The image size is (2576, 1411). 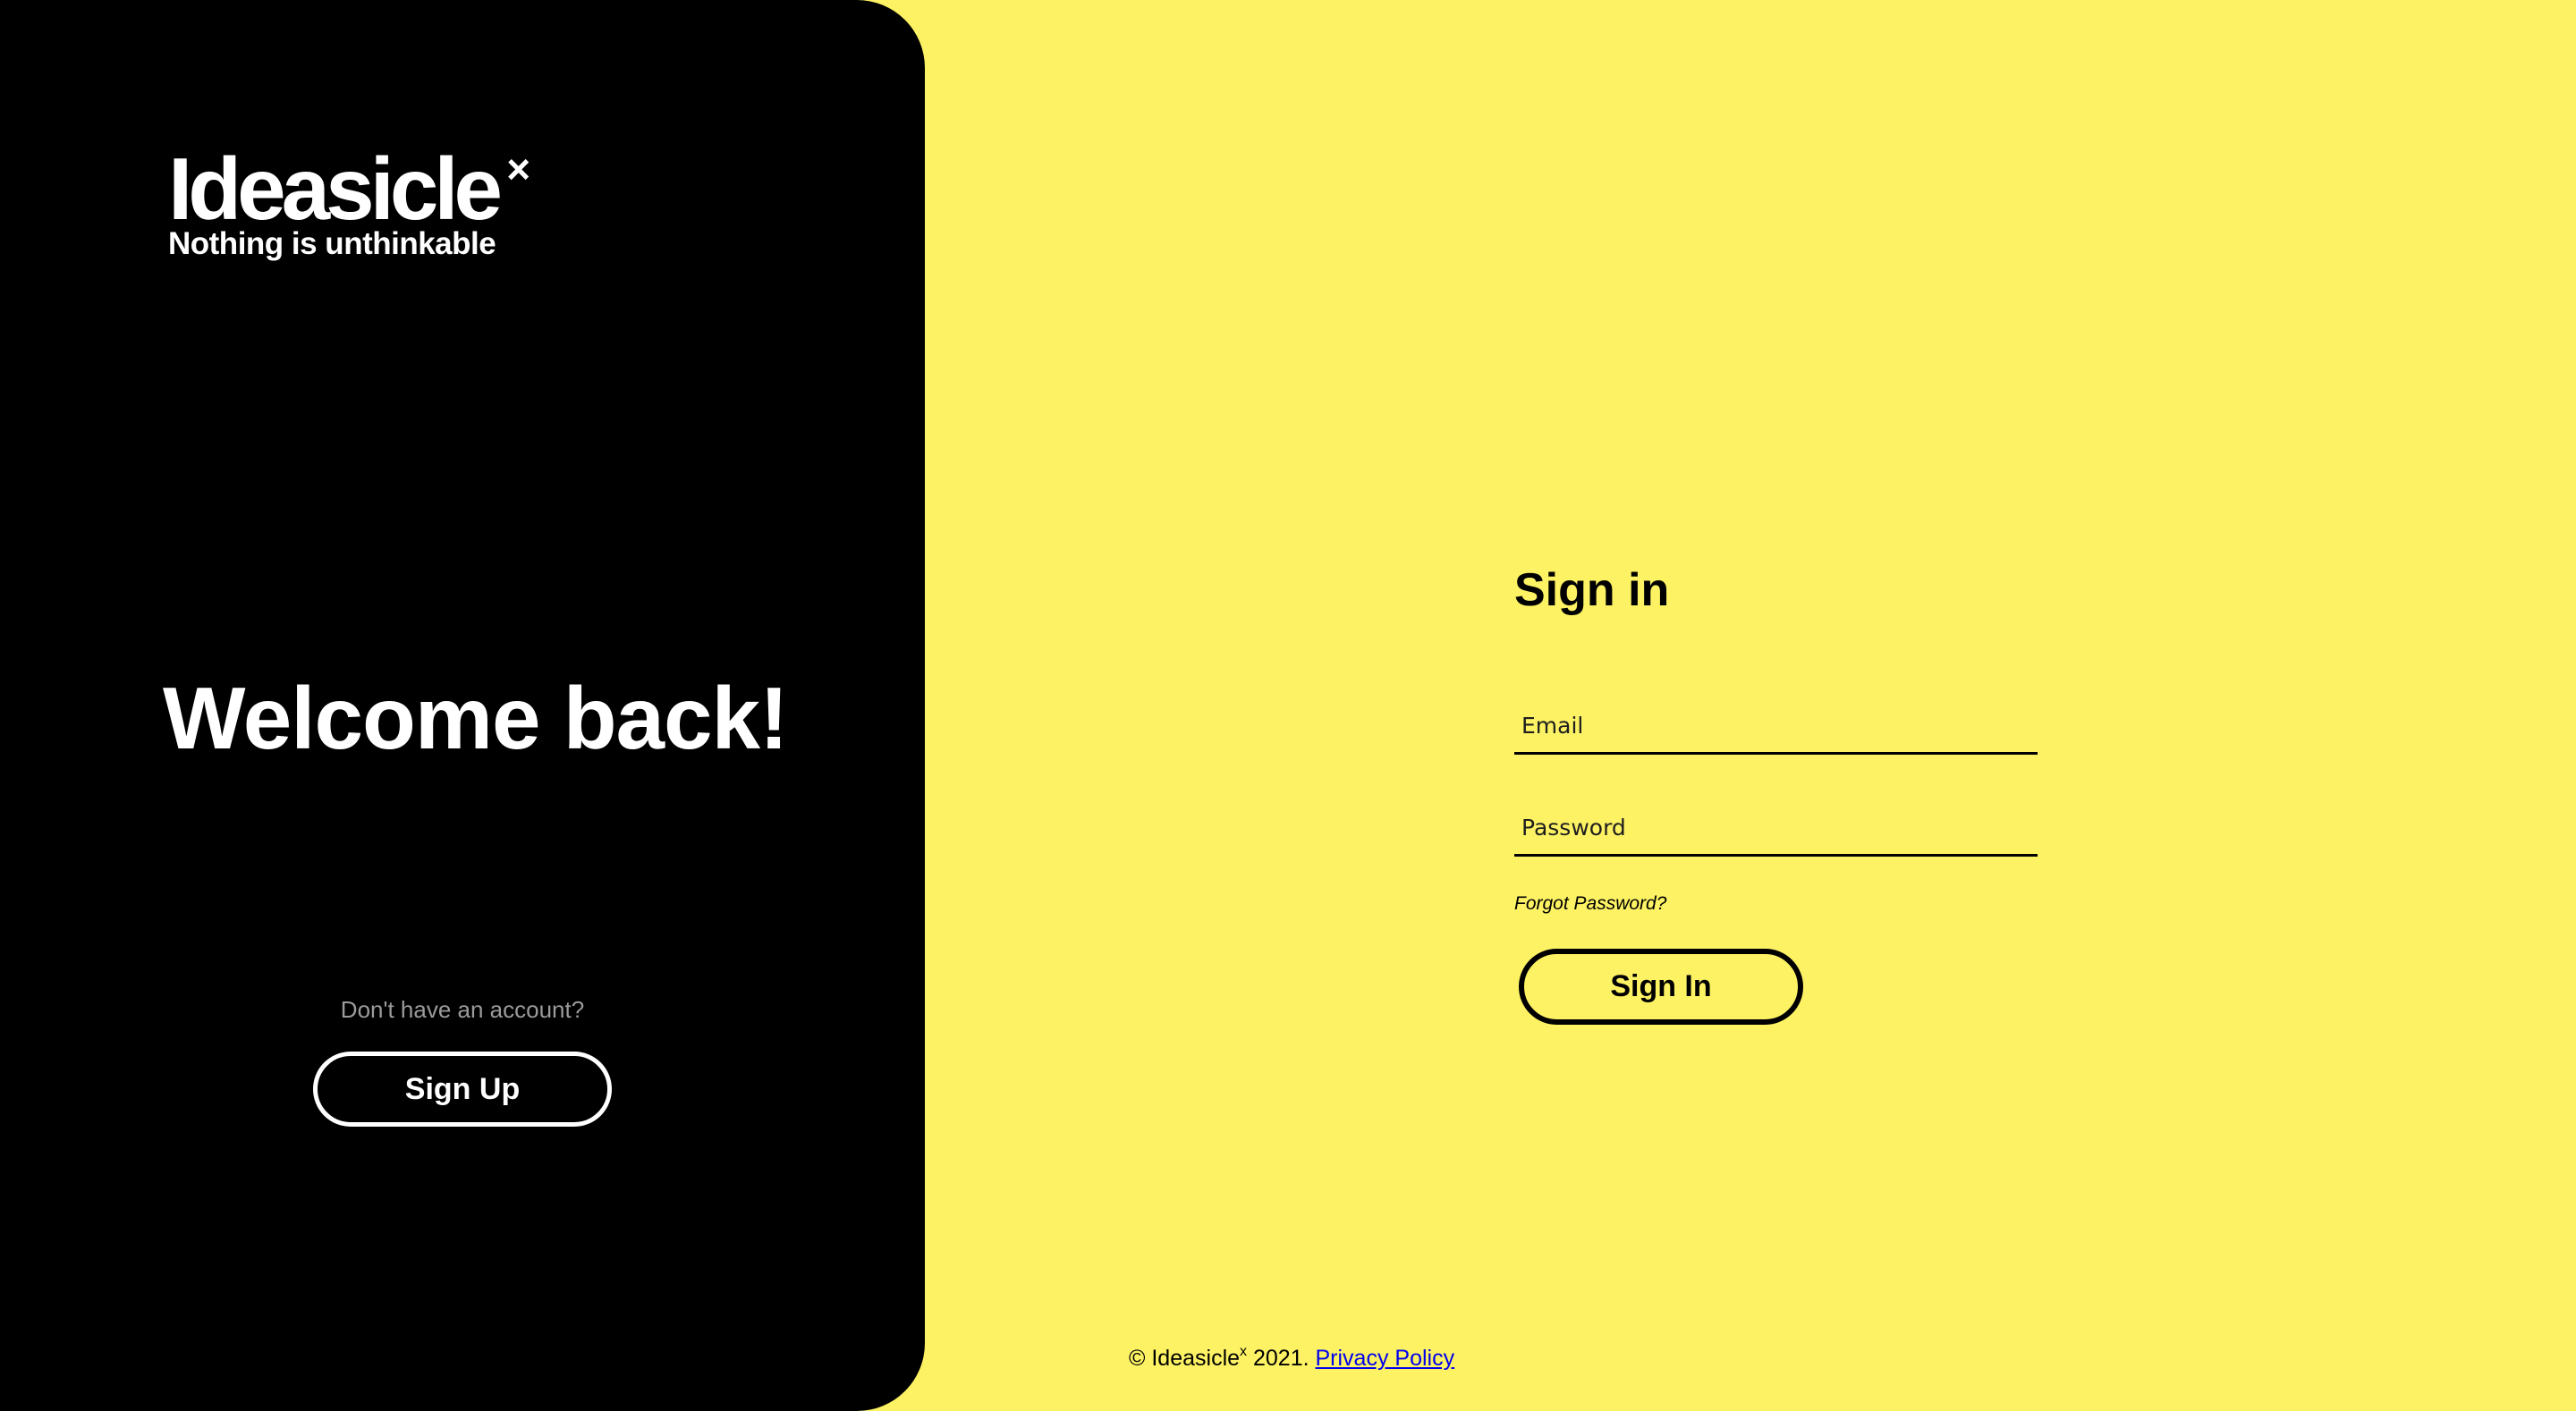 What do you see at coordinates (1661, 987) in the screenshot?
I see `sign-in-button: Sign In` at bounding box center [1661, 987].